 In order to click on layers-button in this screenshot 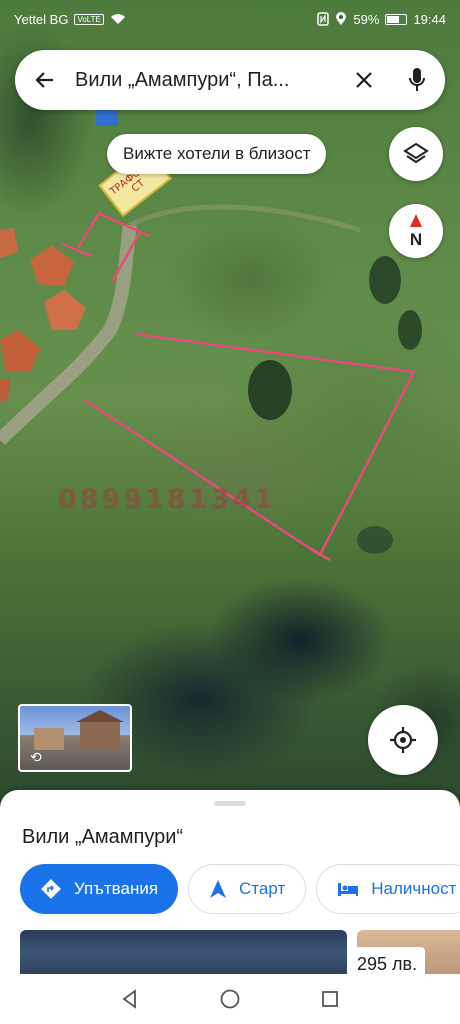, I will do `click(416, 154)`.